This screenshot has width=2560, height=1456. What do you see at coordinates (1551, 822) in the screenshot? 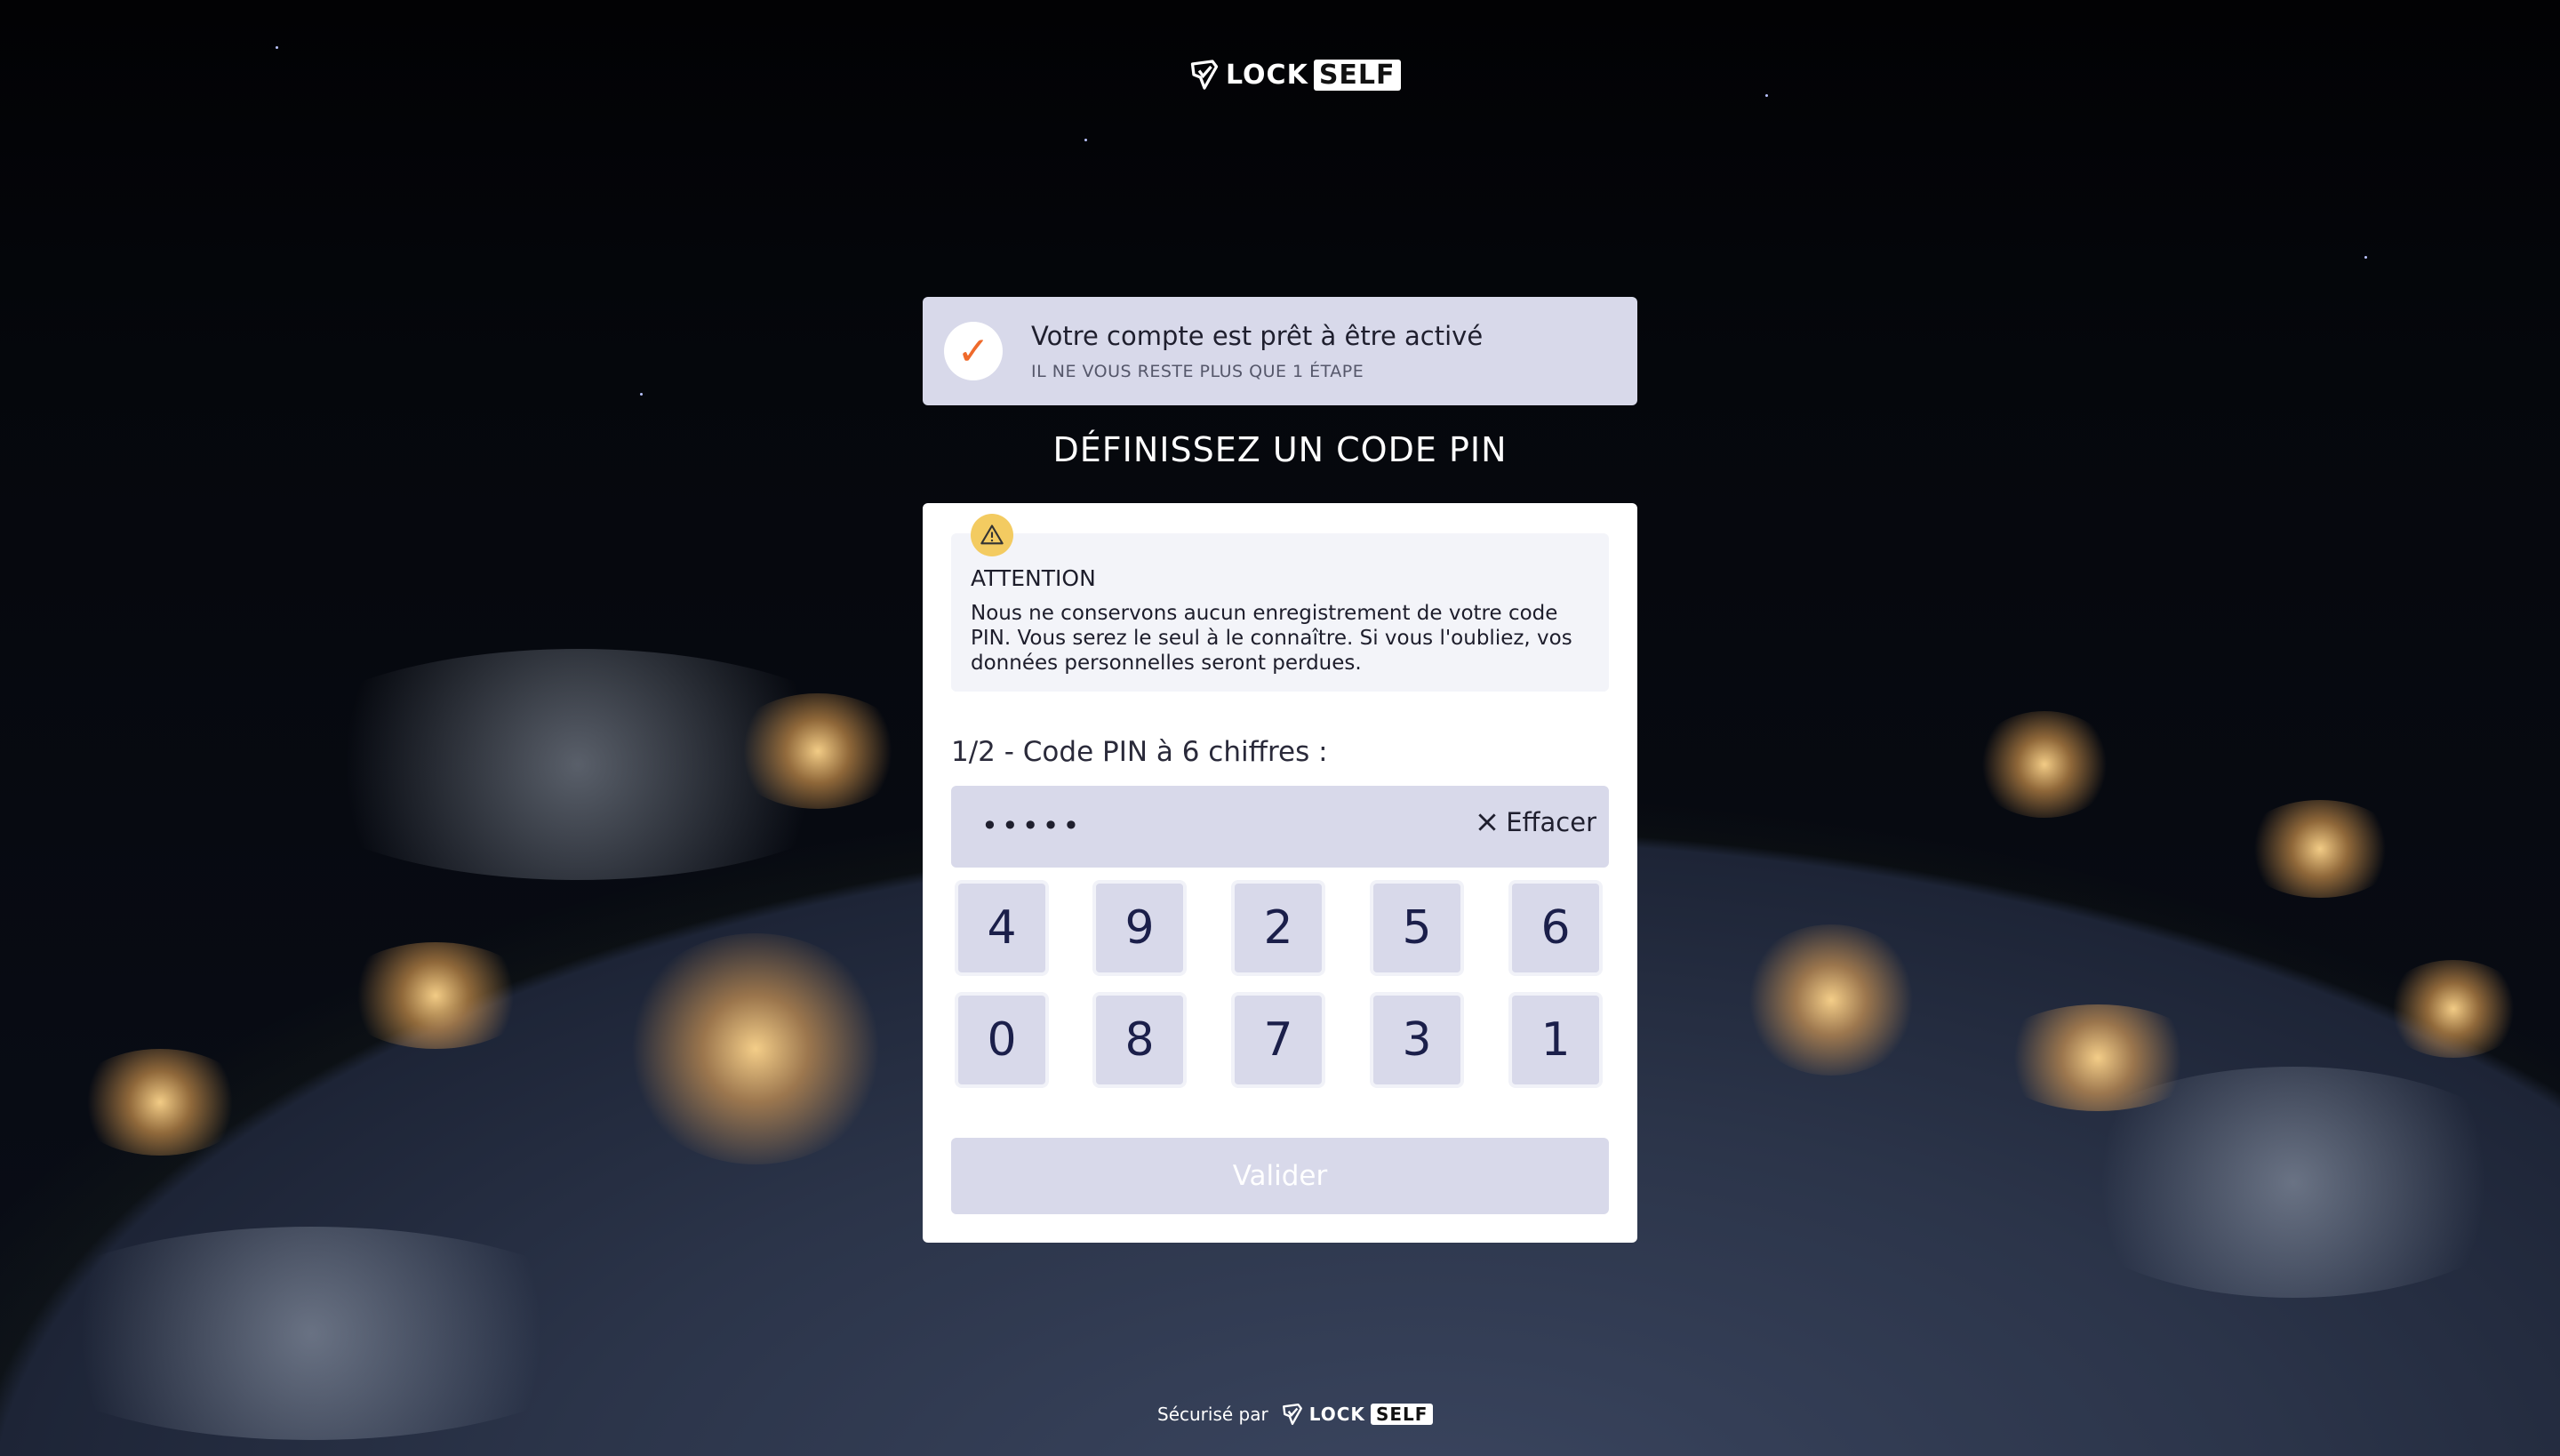
I see `clear-label: Effacer` at bounding box center [1551, 822].